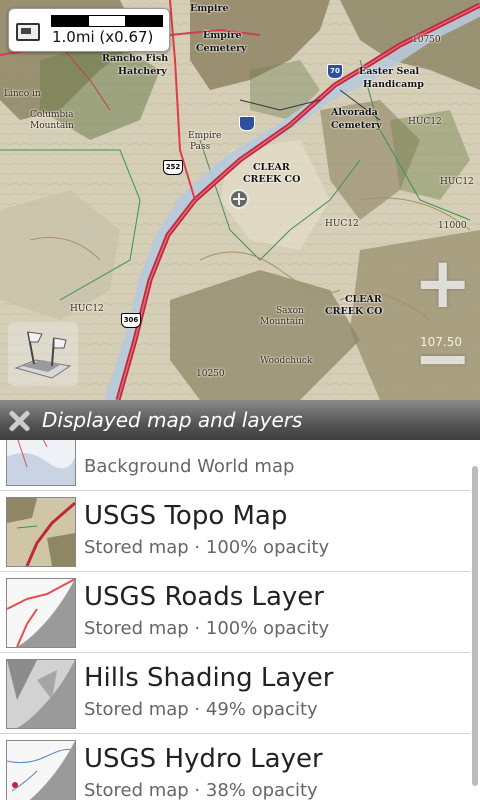 The height and width of the screenshot is (800, 480). I want to click on zoom-out-button: −, so click(442, 358).